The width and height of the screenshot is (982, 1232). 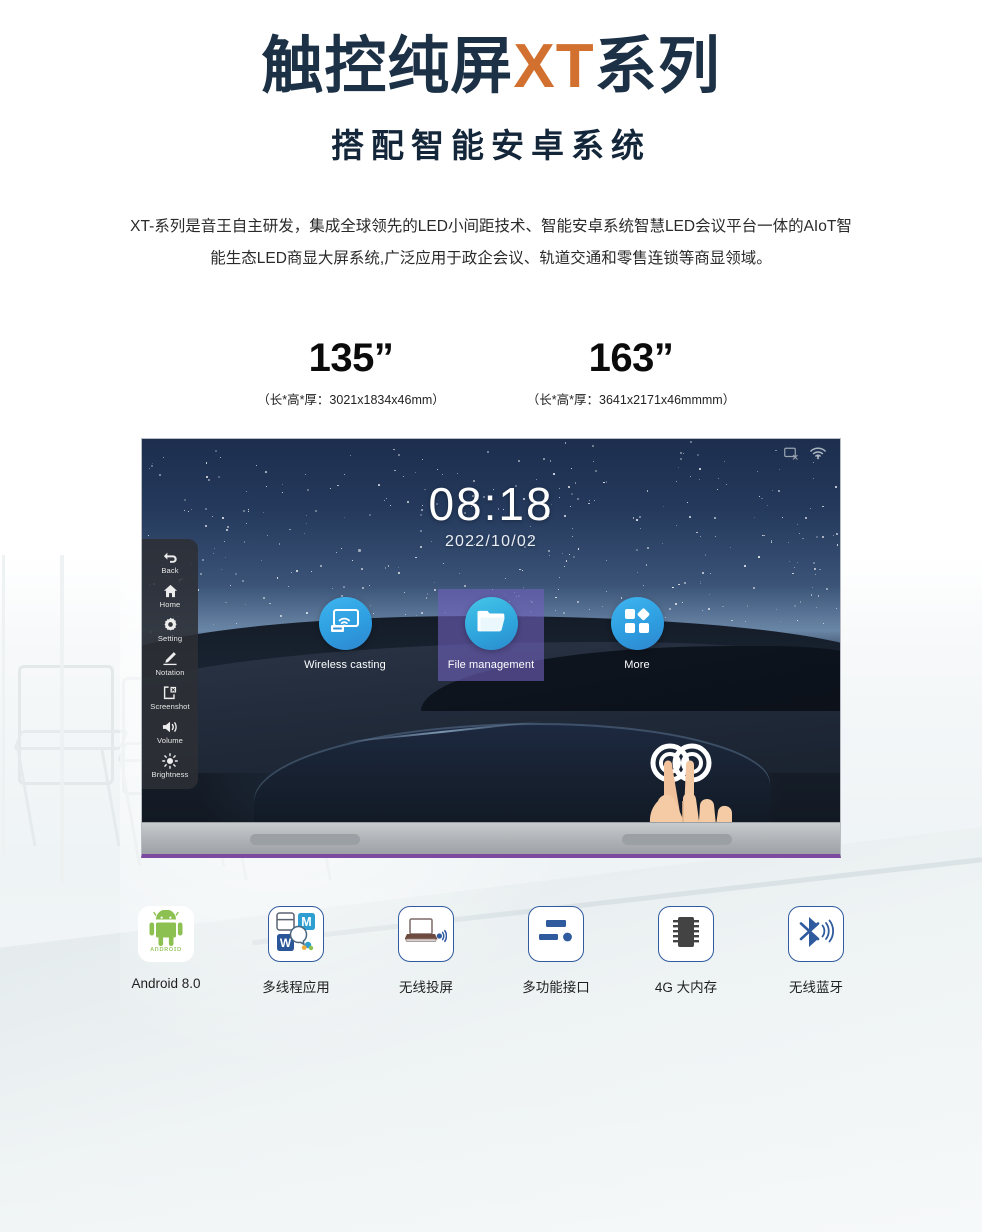 I want to click on feature-multi-app: M W 多线程应用, so click(x=296, y=951).